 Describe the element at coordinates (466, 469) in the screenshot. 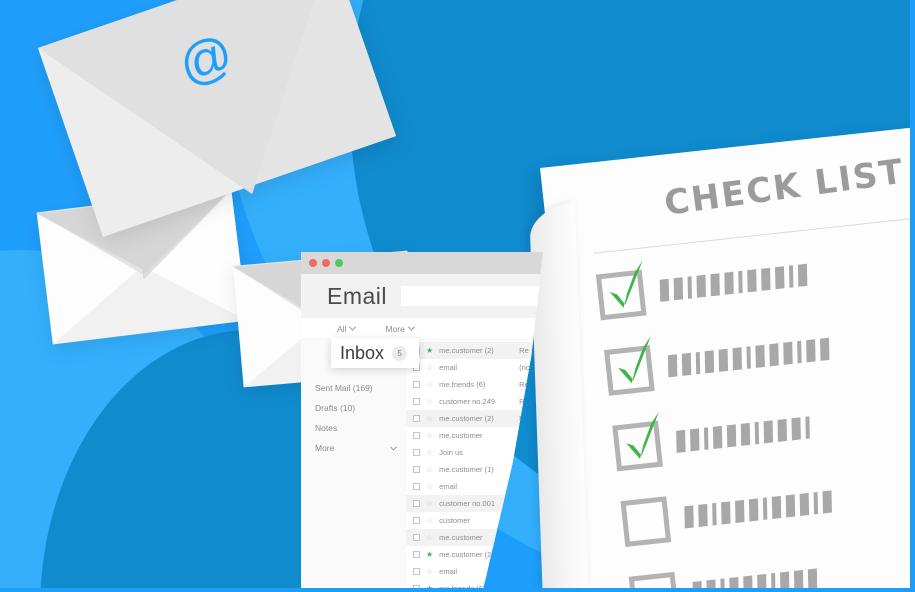

I see `message-sender: me.customer (1)` at that location.